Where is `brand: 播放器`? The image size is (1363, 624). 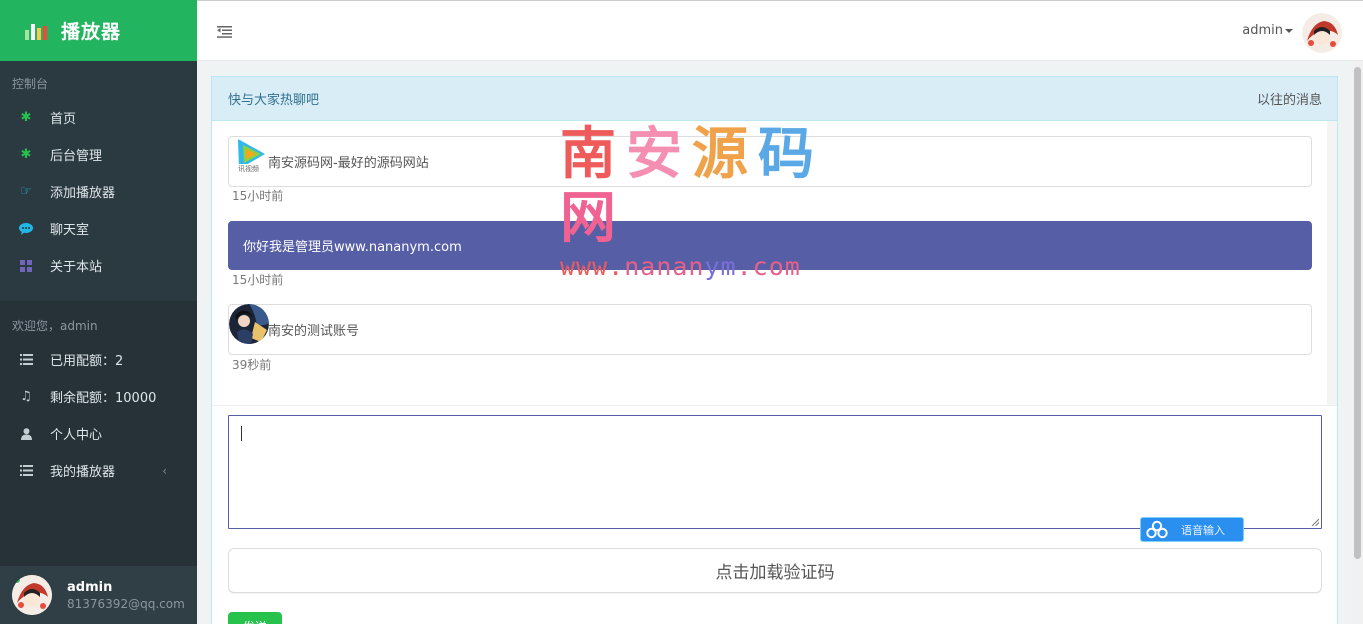
brand: 播放器 is located at coordinates (98, 30).